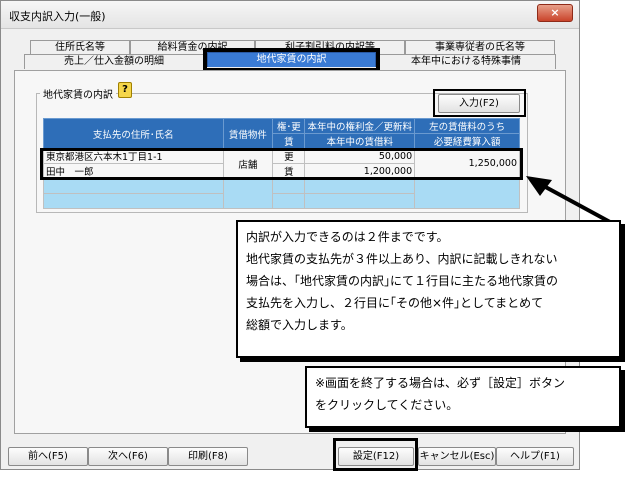  Describe the element at coordinates (347, 237) in the screenshot. I see `callout-line: 内訳が入力できるのは２件までです。` at that location.